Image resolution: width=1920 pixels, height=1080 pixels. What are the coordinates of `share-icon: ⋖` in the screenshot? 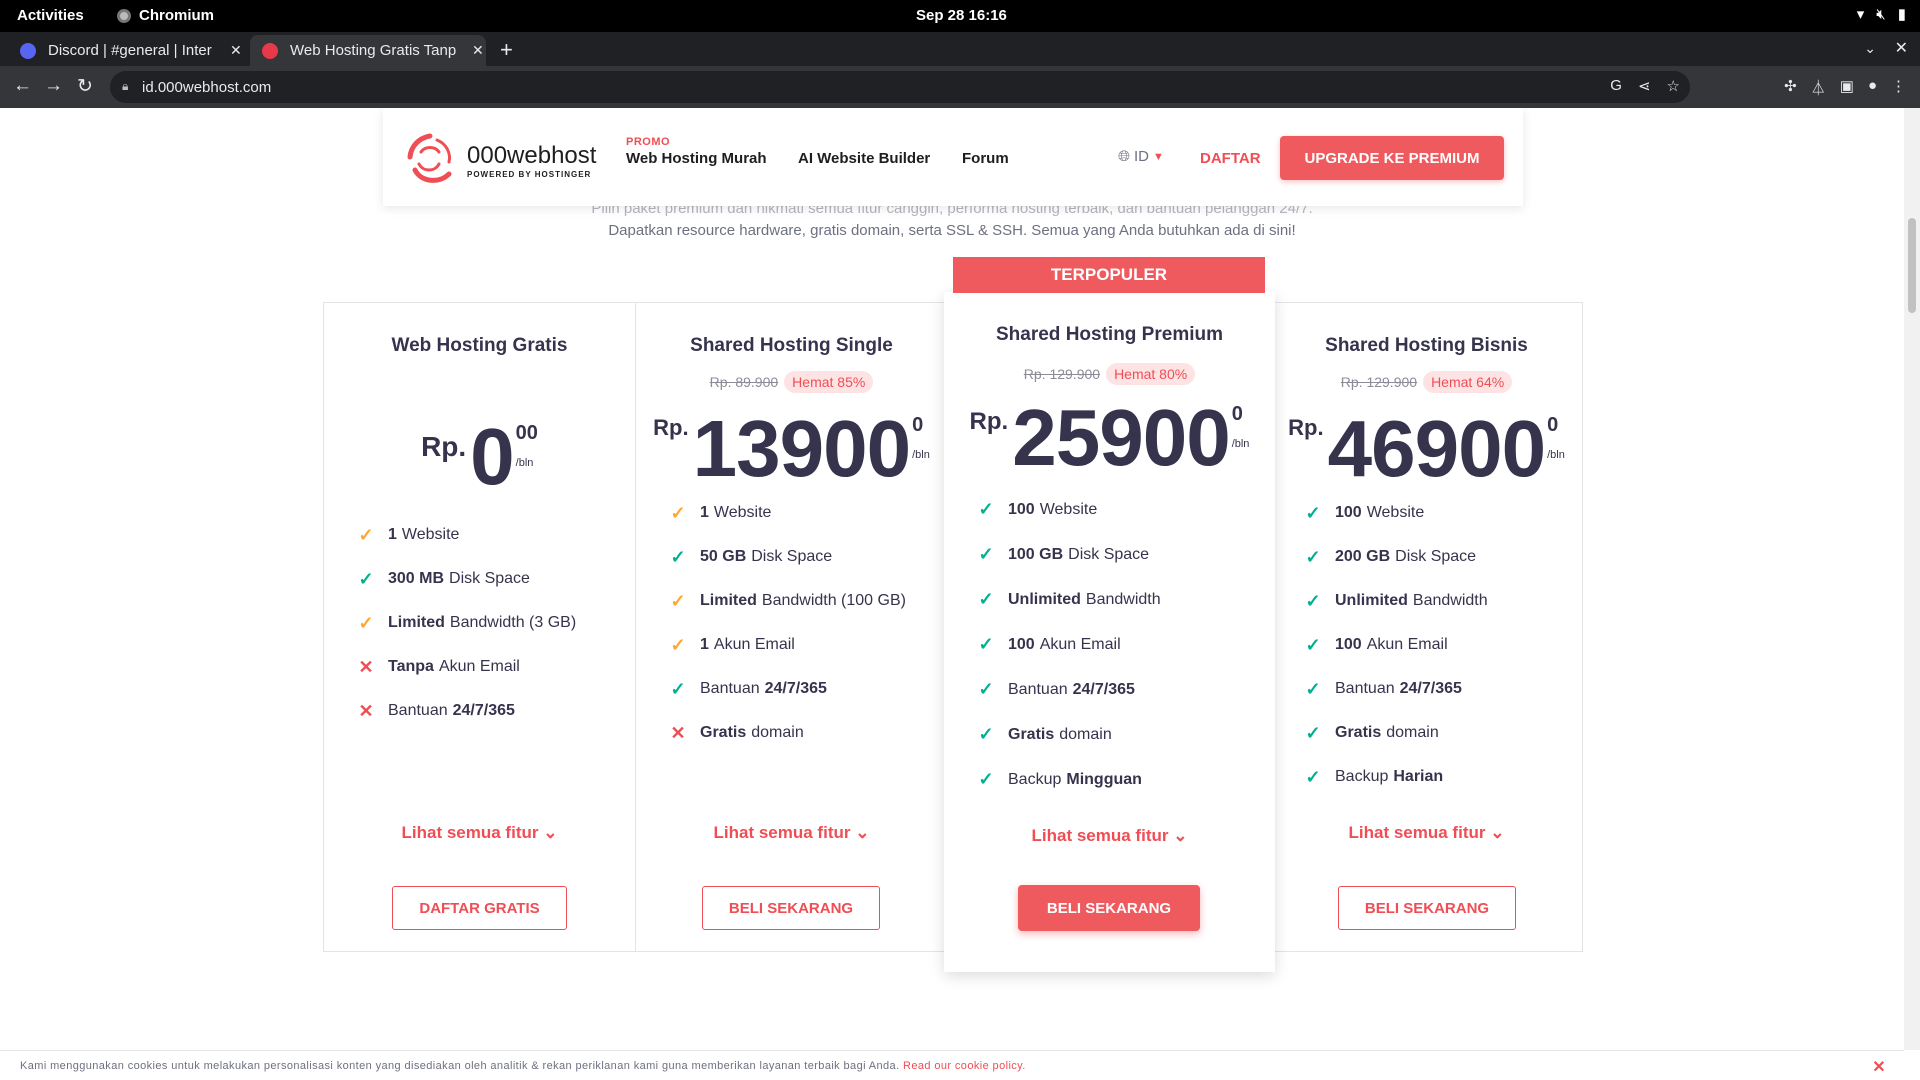 It's located at (1644, 86).